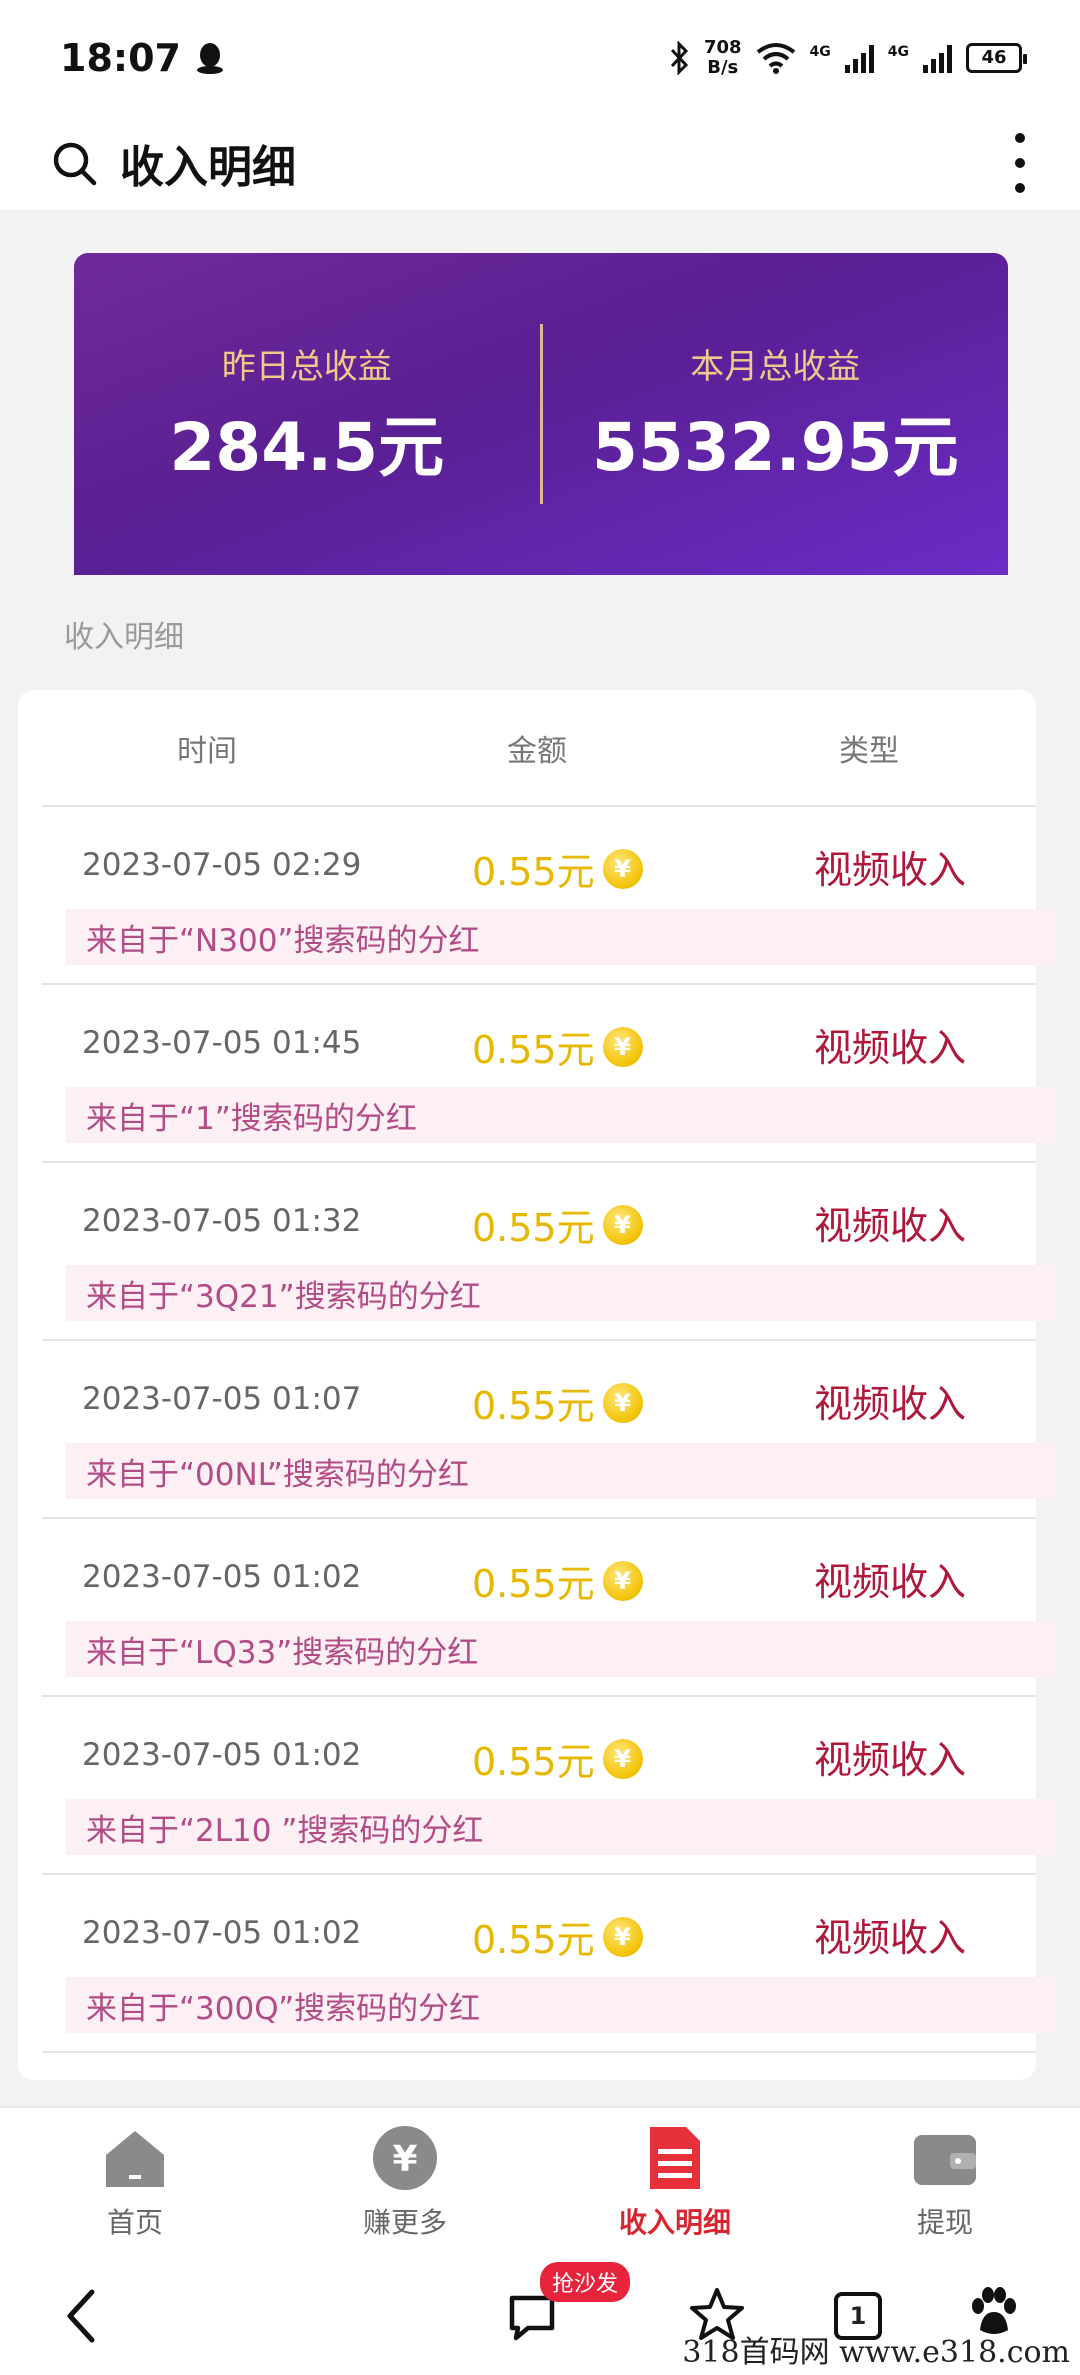 The image size is (1080, 2375). I want to click on battery-icon: 46, so click(996, 57).